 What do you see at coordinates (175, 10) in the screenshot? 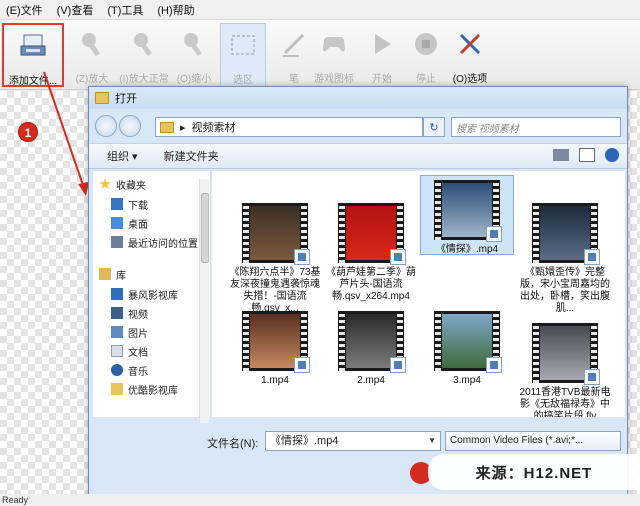
I see `menu-help: (H)帮助` at bounding box center [175, 10].